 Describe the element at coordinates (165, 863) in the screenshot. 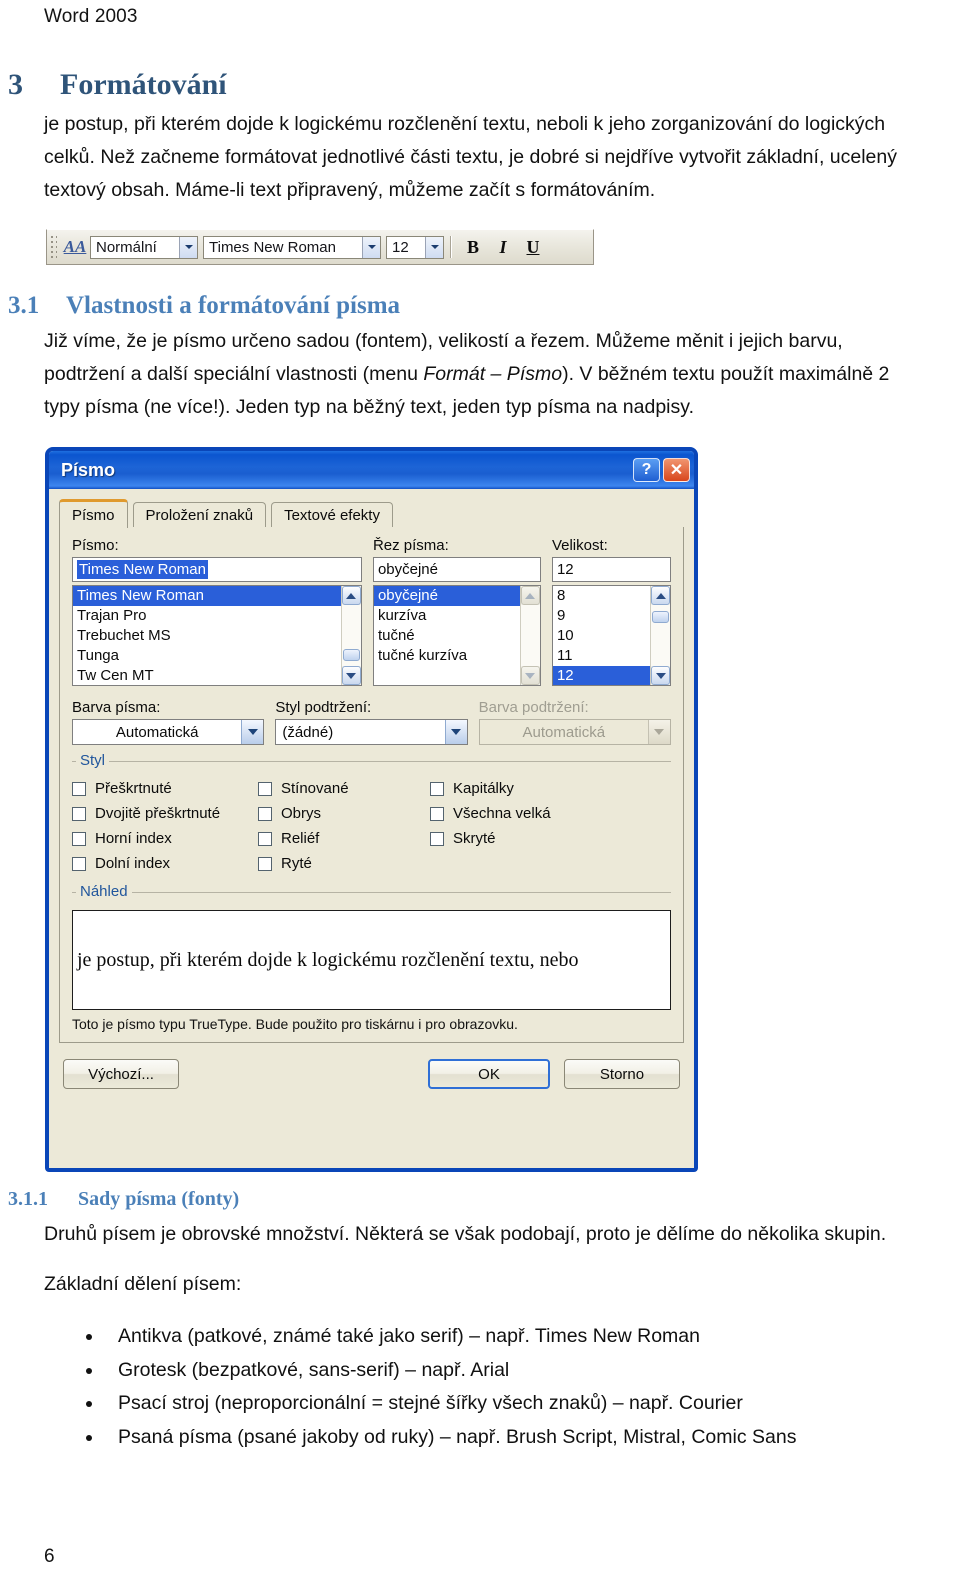

I see `checkbox-dolni-index: Dolní index` at that location.